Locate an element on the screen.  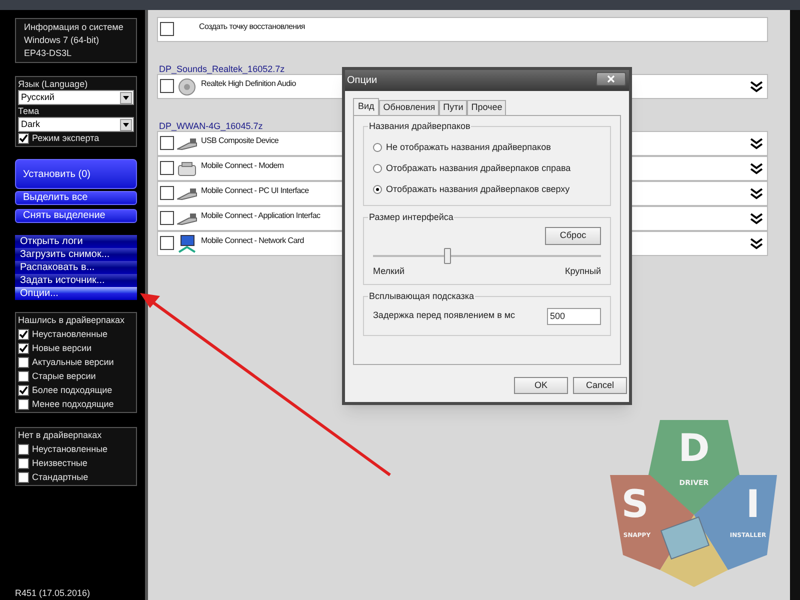
driver-name: Realtek High Definition Audio is located at coordinates (248, 83).